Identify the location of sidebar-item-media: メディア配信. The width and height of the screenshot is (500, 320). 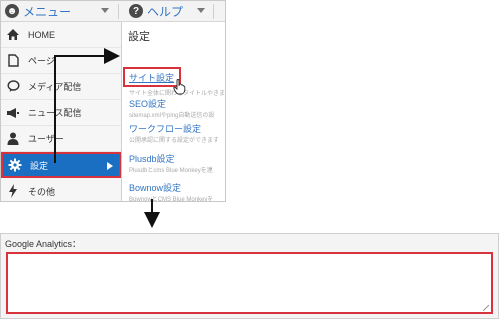
(61, 87).